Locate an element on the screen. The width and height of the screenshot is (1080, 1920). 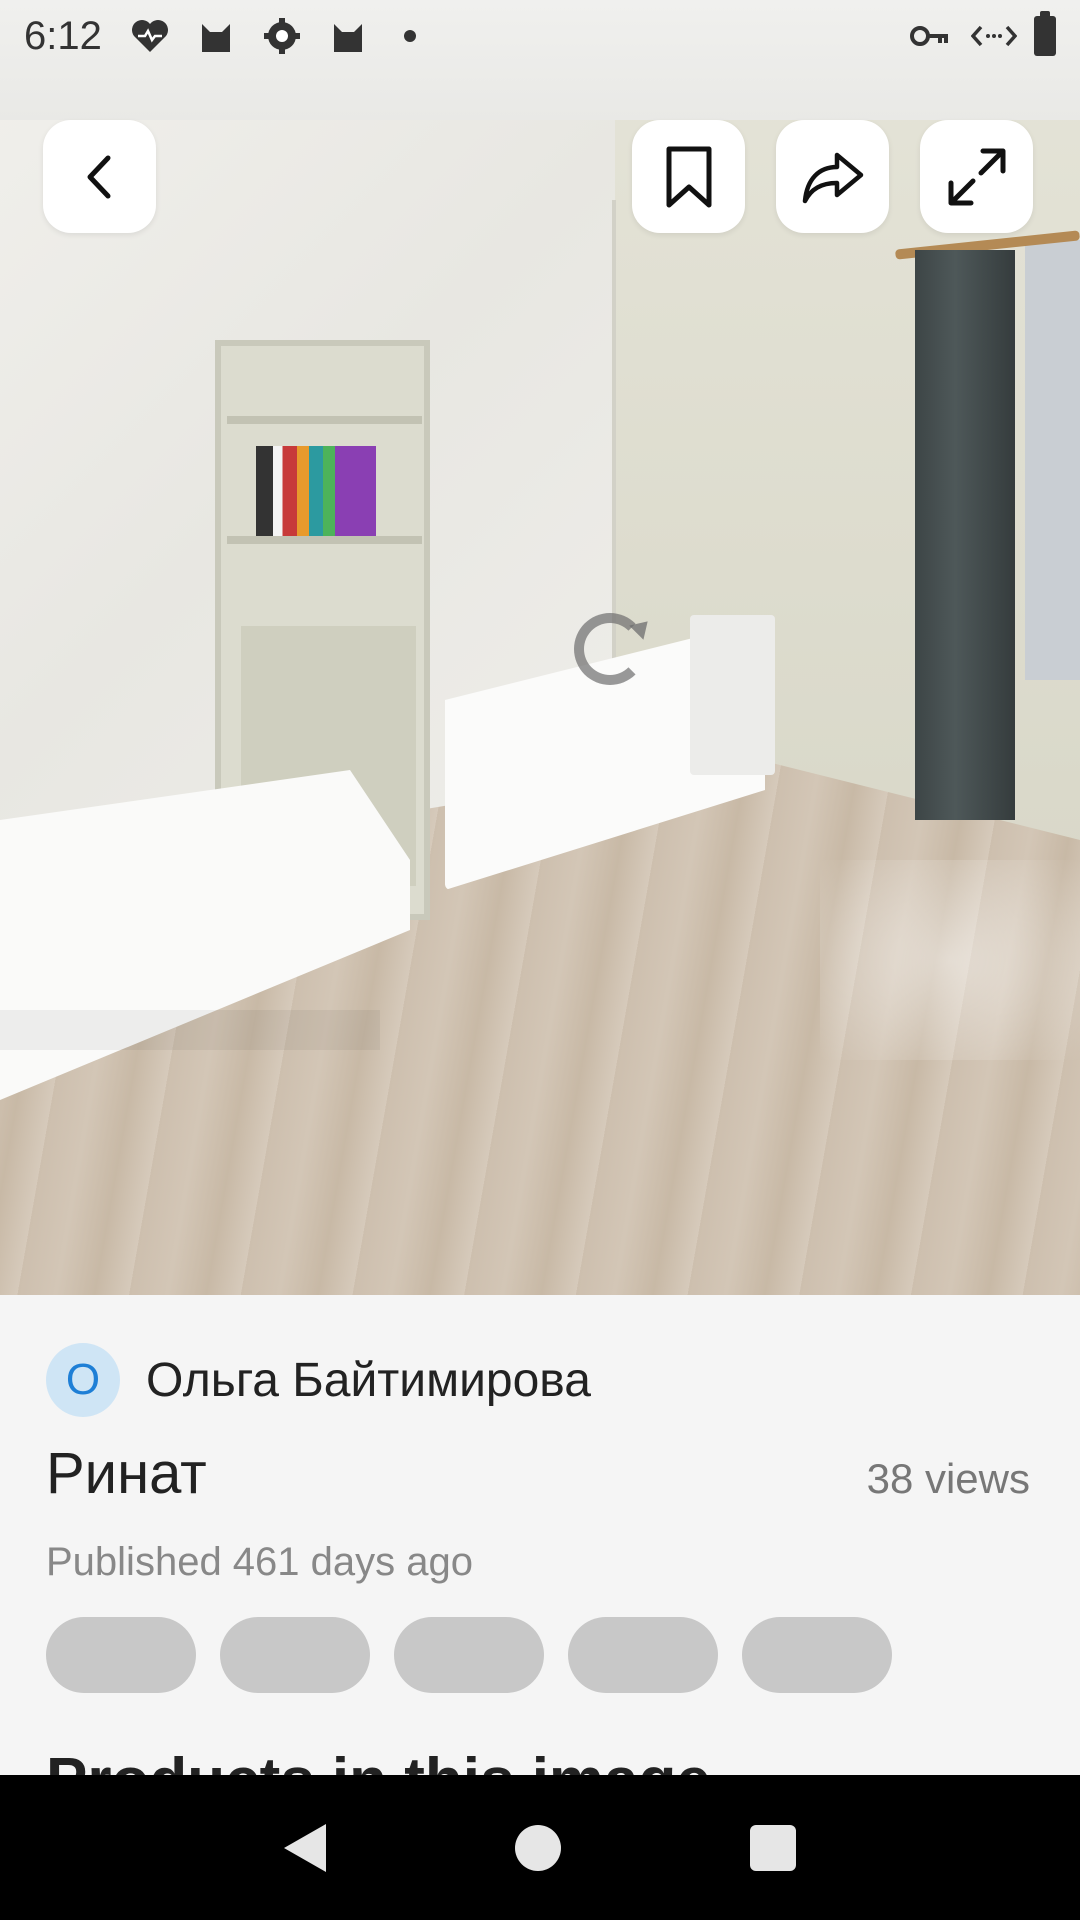
status-bar: 6:12 is located at coordinates (540, 36).